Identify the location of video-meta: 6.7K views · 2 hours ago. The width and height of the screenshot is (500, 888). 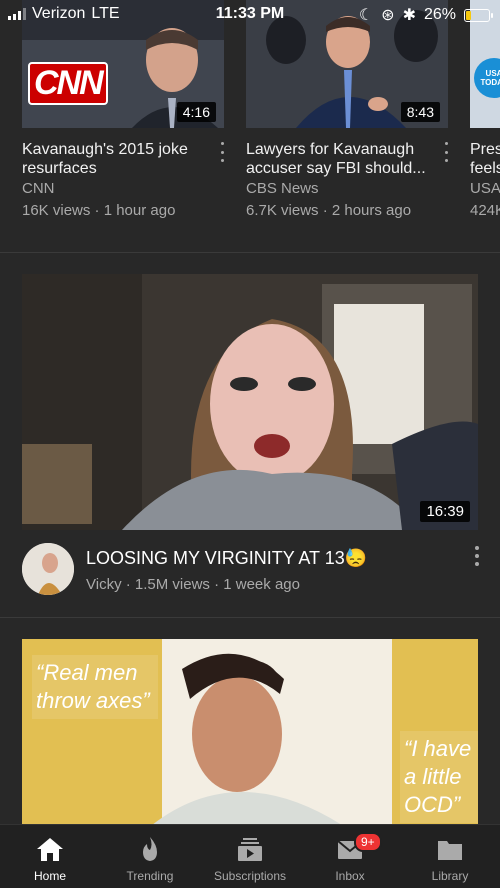
(329, 210).